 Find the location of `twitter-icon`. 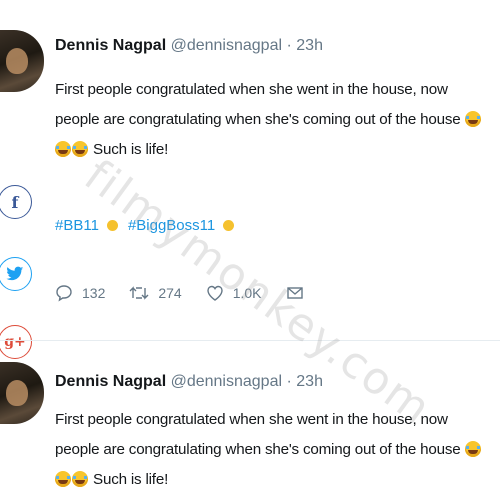

twitter-icon is located at coordinates (15, 273).